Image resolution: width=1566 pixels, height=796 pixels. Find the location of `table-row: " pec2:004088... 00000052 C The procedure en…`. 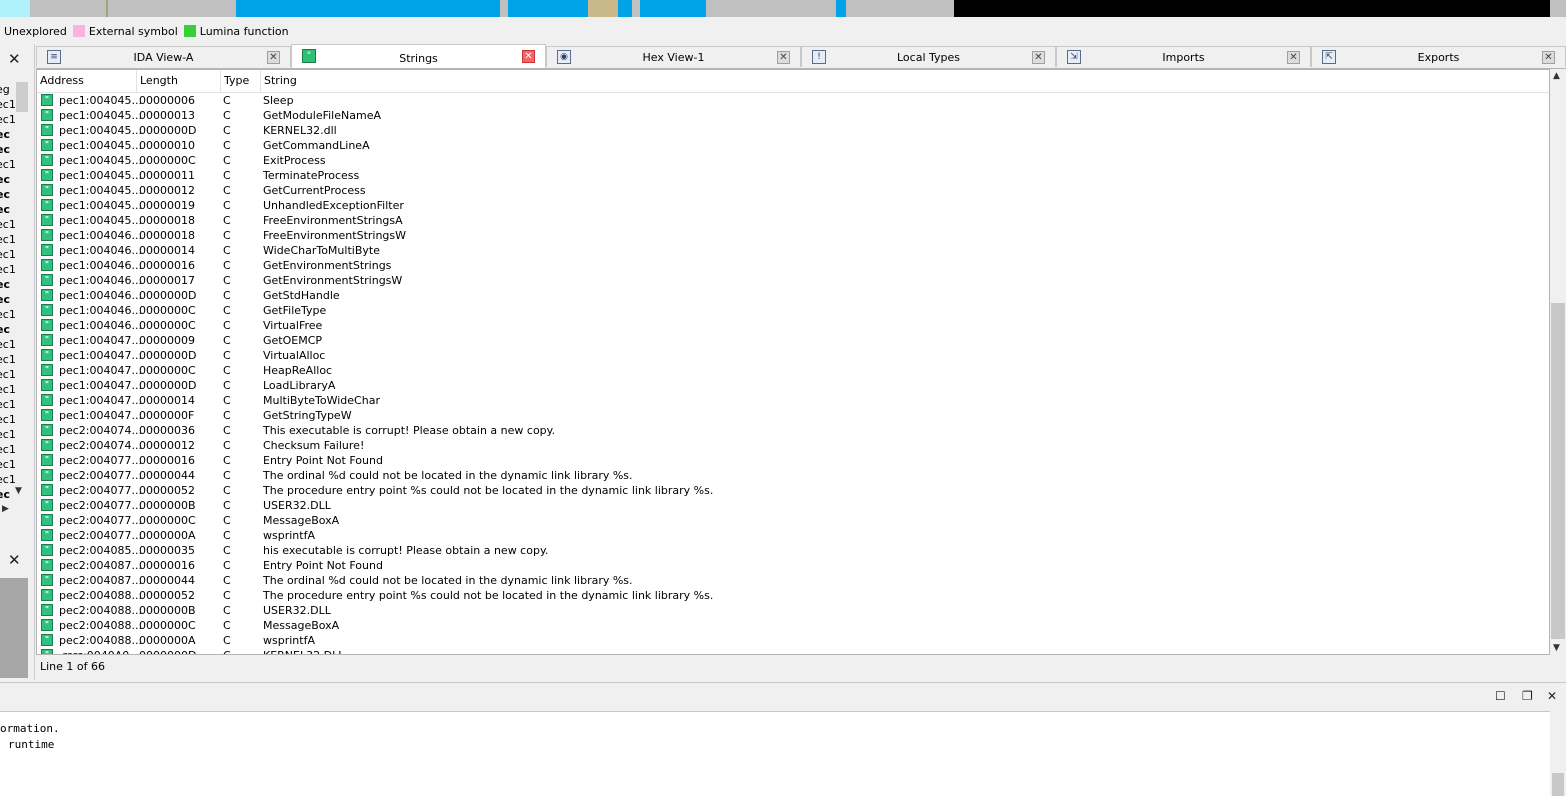

table-row: " pec2:004088... 00000052 C The procedure en… is located at coordinates (793, 595).